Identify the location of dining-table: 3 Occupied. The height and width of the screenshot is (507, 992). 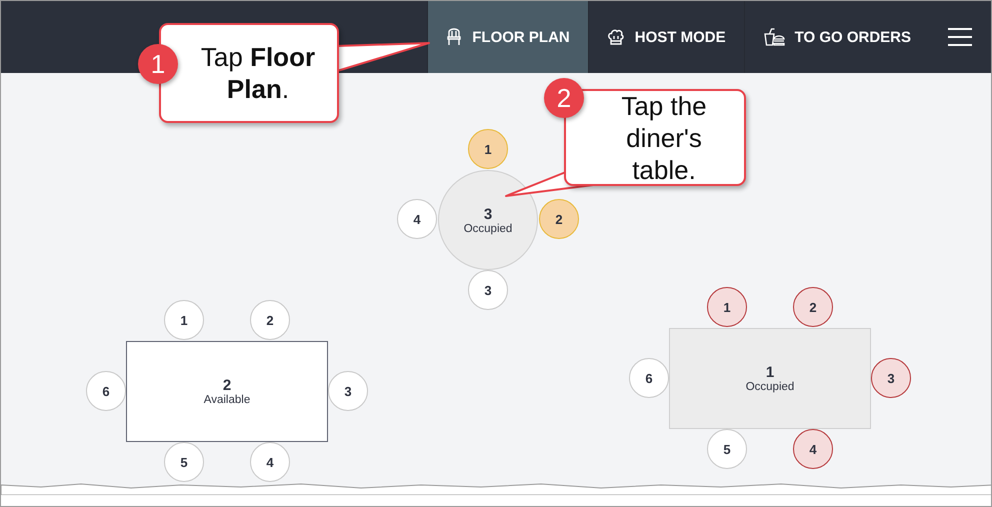
(488, 220).